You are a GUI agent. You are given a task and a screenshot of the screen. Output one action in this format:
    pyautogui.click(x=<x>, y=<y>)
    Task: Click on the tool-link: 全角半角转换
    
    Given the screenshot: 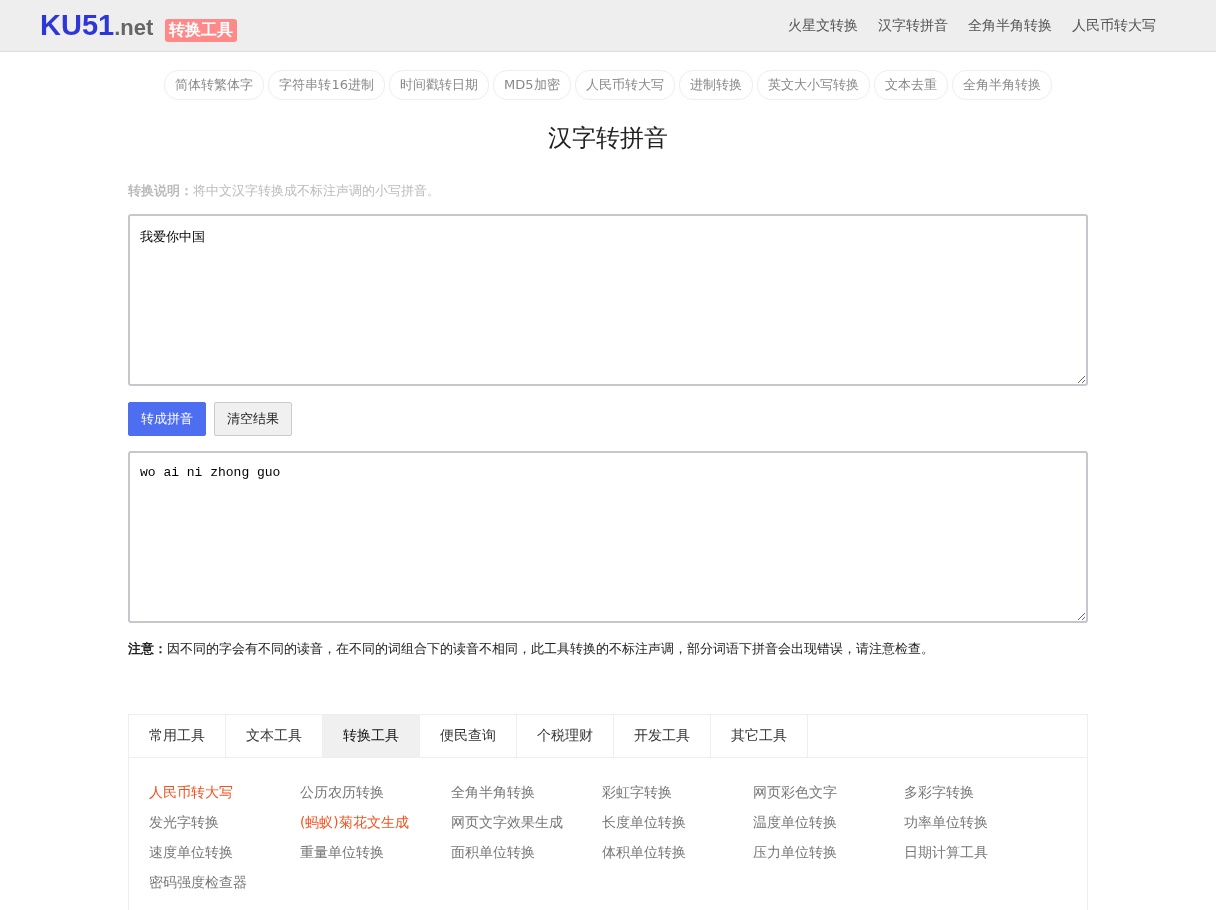 What is the action you would take?
    pyautogui.click(x=493, y=792)
    